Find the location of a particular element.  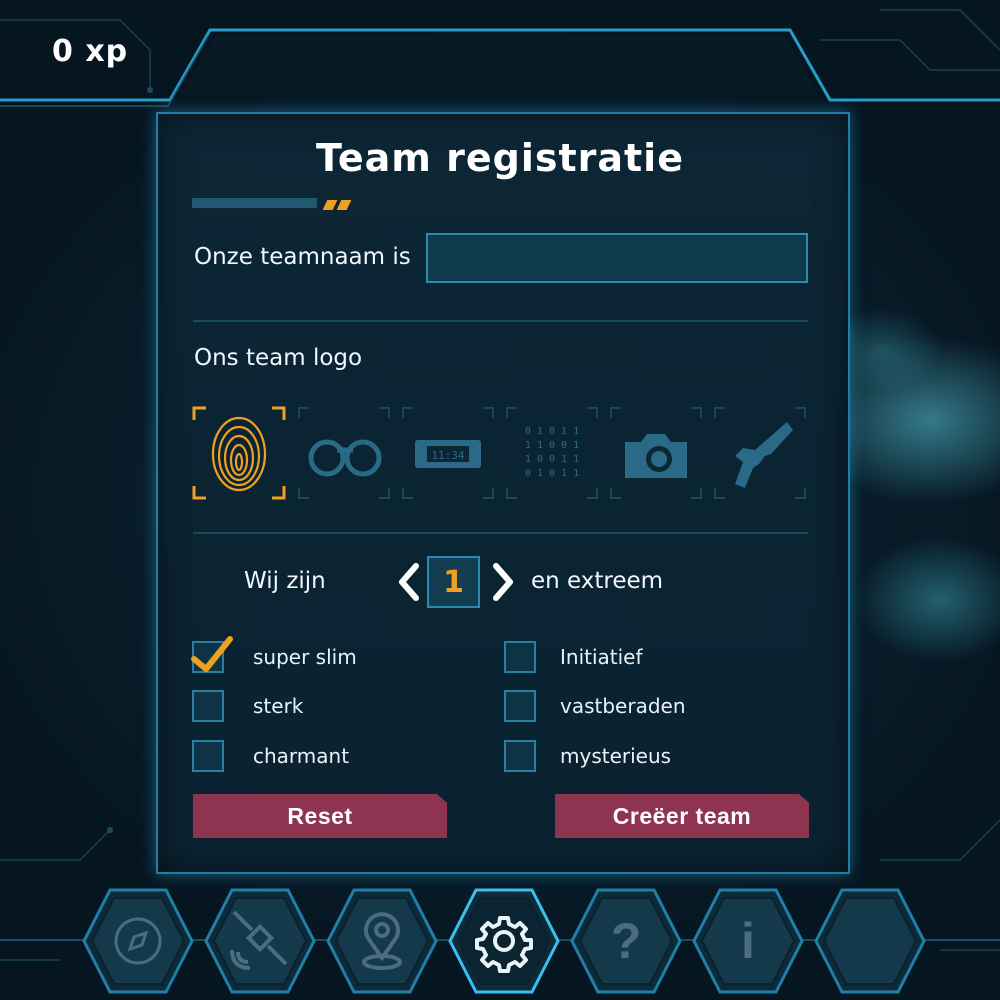

trait-checkbox-mysterieus is located at coordinates (520, 756).